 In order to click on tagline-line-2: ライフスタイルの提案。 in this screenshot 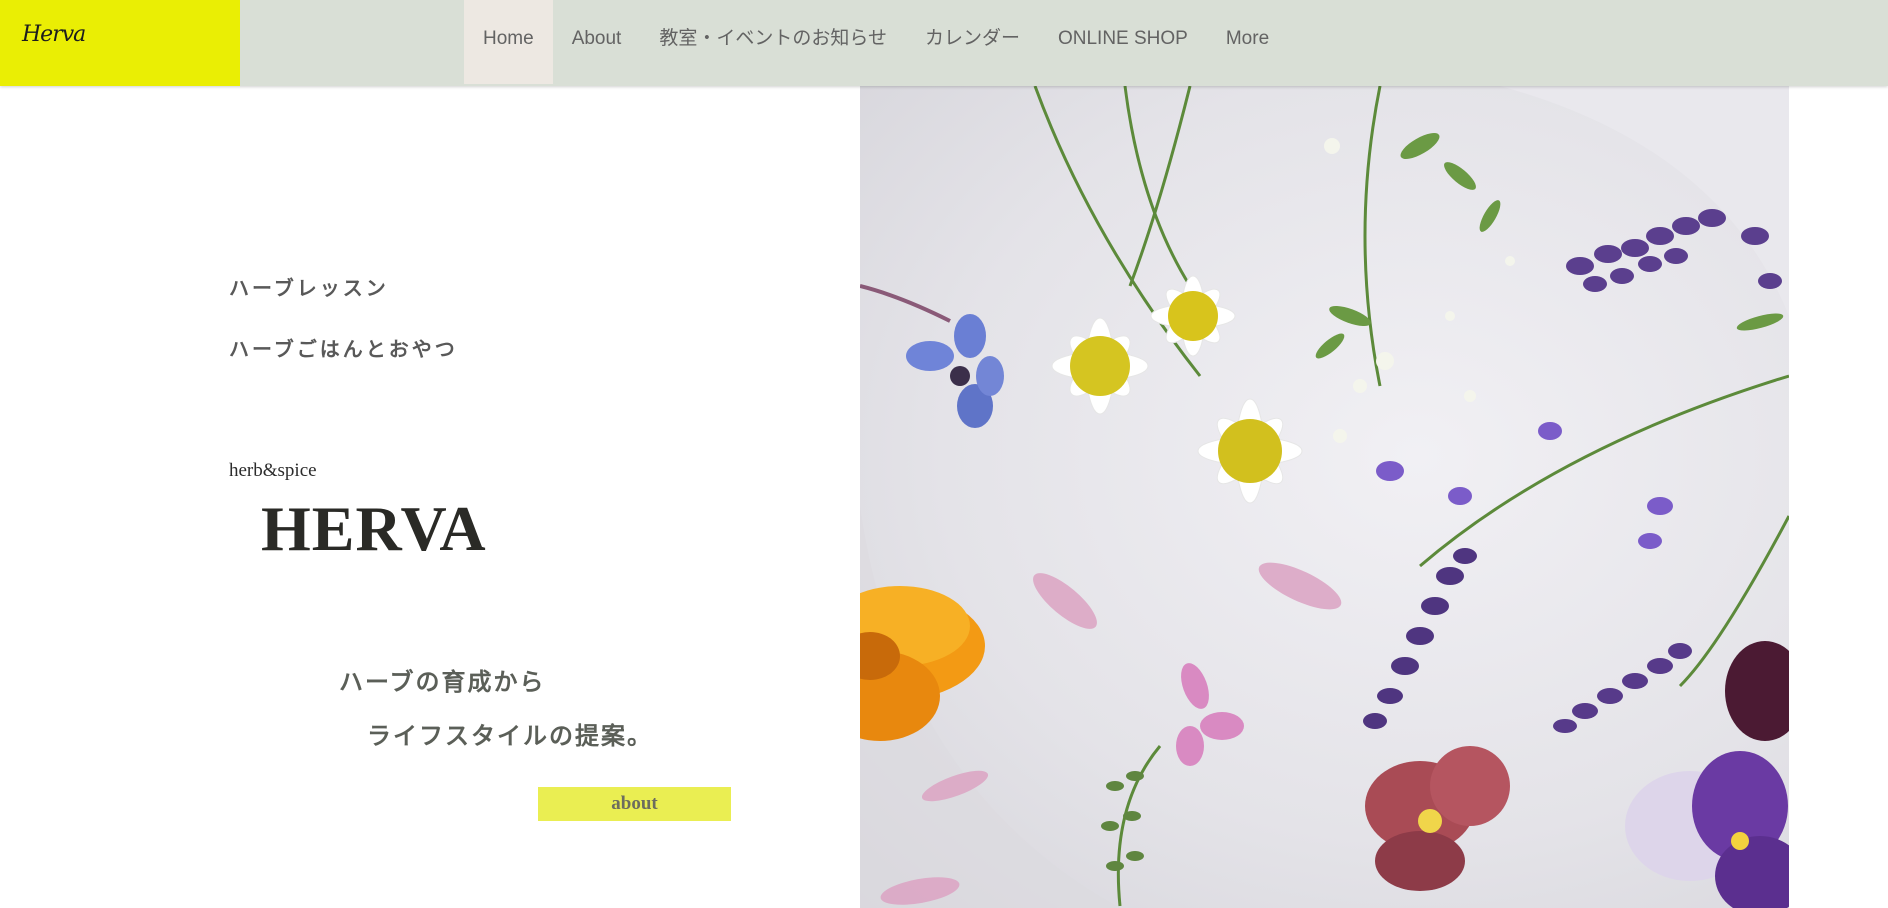, I will do `click(510, 735)`.